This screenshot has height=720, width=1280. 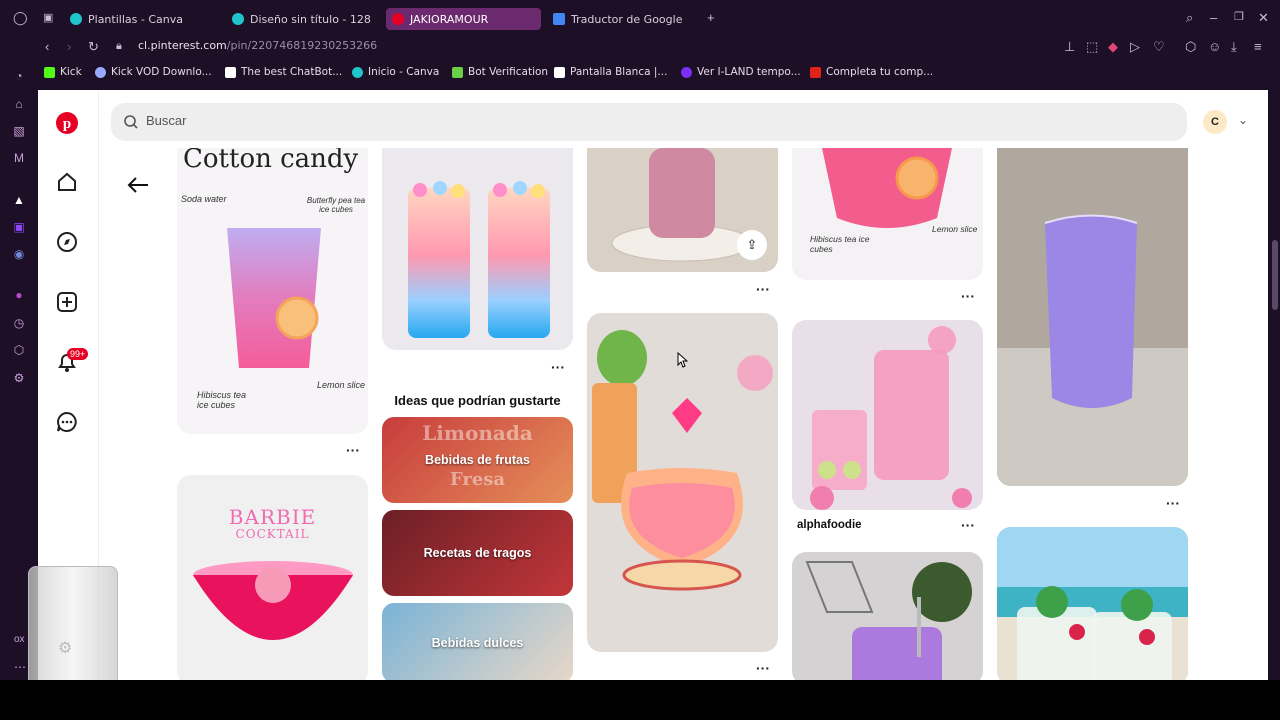 What do you see at coordinates (477, 643) in the screenshot?
I see `idea-card-bebidas-dulces: Bebidas dulces` at bounding box center [477, 643].